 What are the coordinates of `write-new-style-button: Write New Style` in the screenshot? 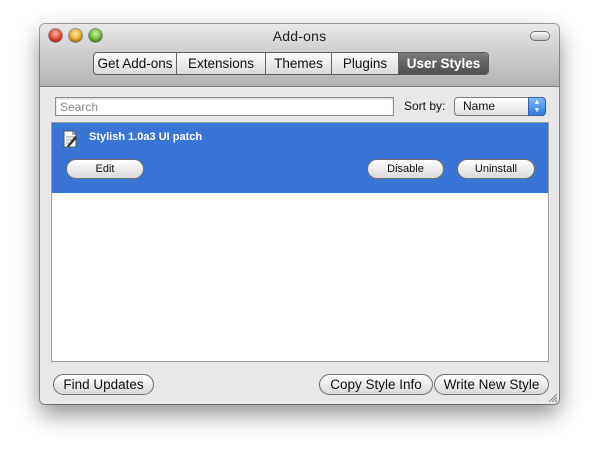 It's located at (491, 384).